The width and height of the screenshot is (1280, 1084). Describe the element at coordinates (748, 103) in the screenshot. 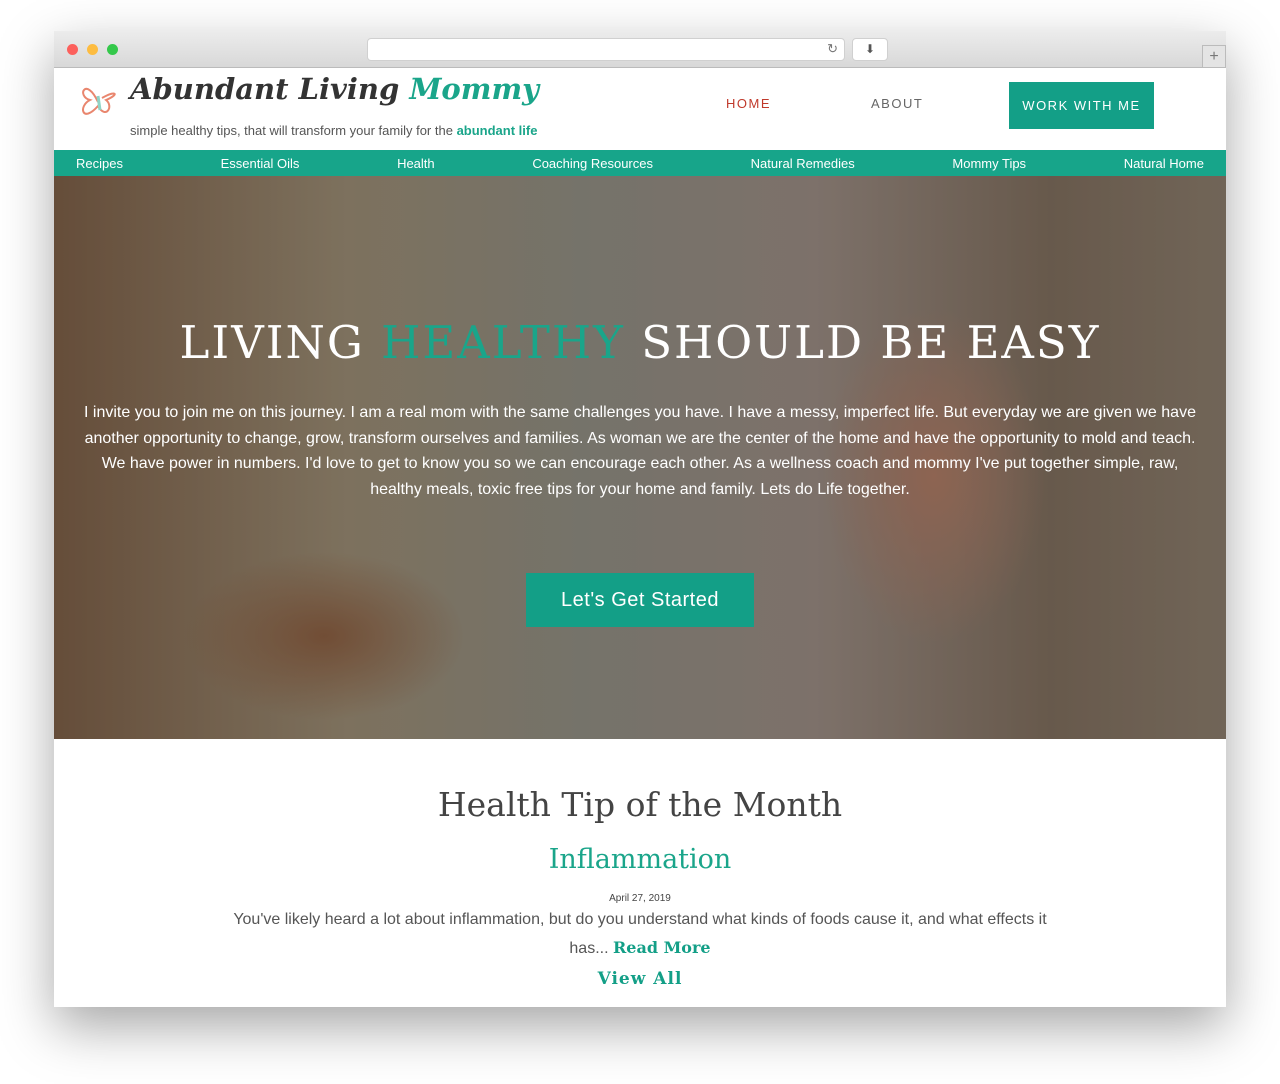

I see `nav-home: HOME` at that location.